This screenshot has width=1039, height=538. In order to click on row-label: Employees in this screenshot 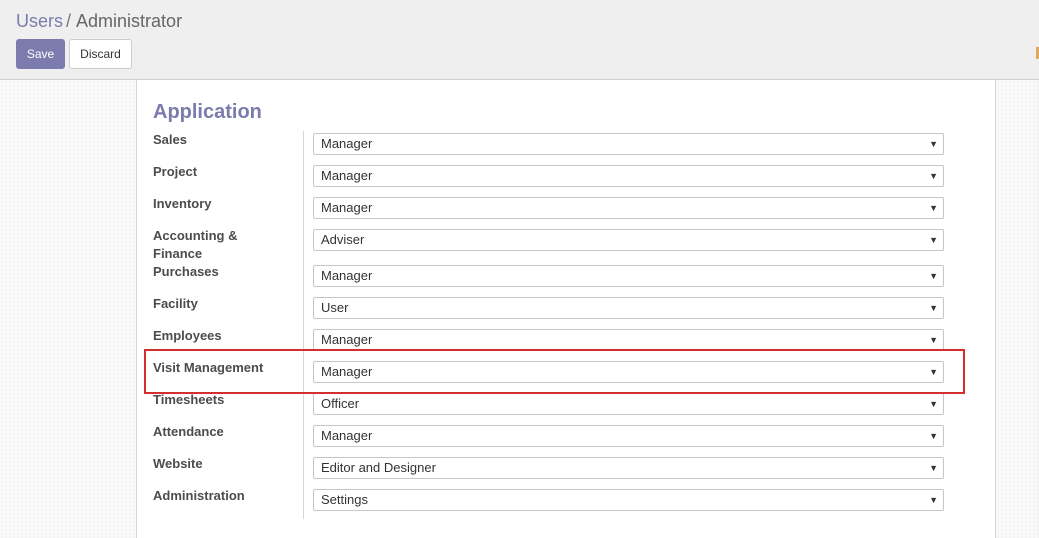, I will do `click(187, 335)`.